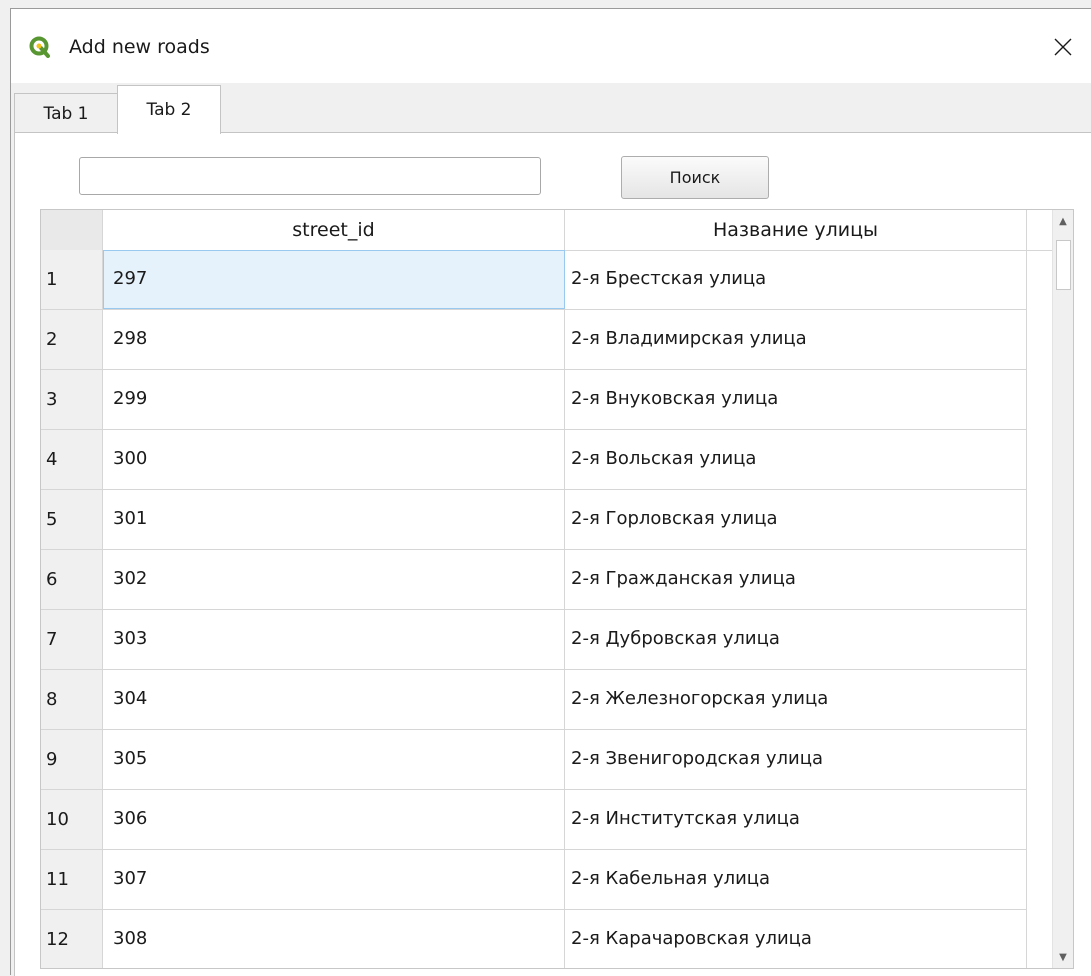 This screenshot has height=976, width=1091. I want to click on table-row: 3 299 2-я Внуковская улица, so click(534, 400).